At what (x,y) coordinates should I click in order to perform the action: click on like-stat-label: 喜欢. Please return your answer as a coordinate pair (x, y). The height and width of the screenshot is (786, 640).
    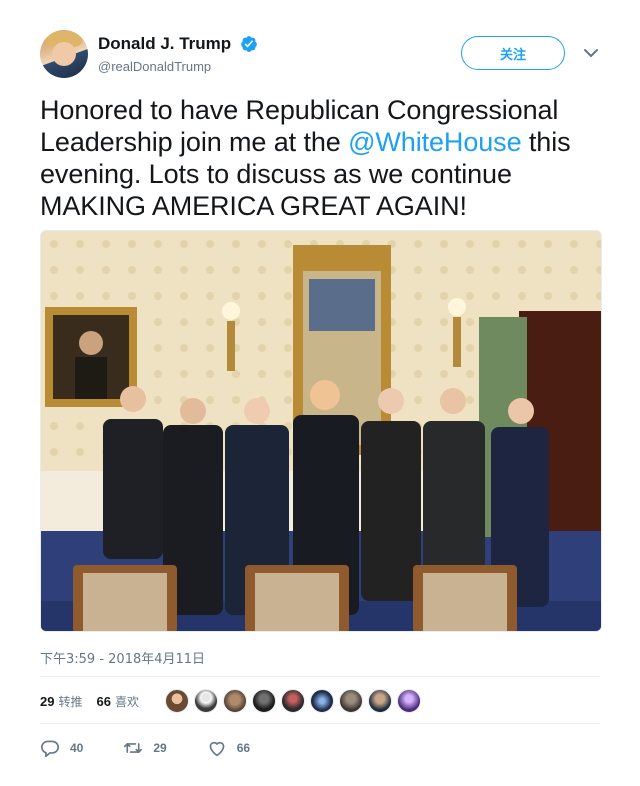
    Looking at the image, I should click on (126, 701).